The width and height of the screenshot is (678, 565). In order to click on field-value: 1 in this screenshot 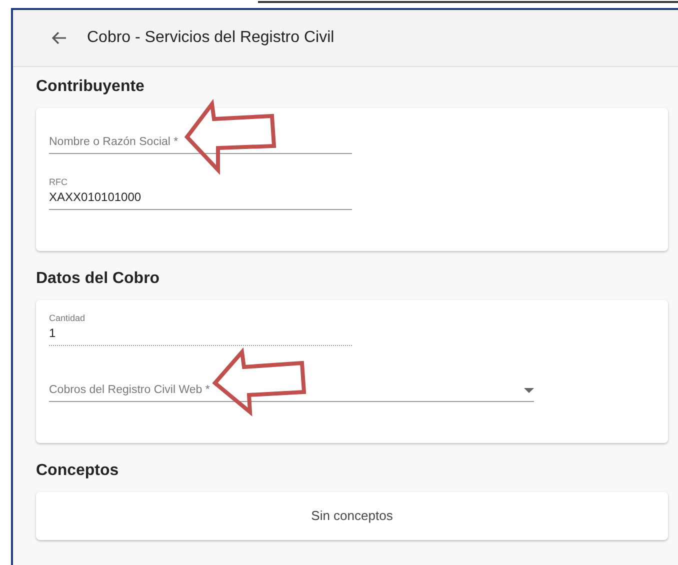, I will do `click(53, 333)`.